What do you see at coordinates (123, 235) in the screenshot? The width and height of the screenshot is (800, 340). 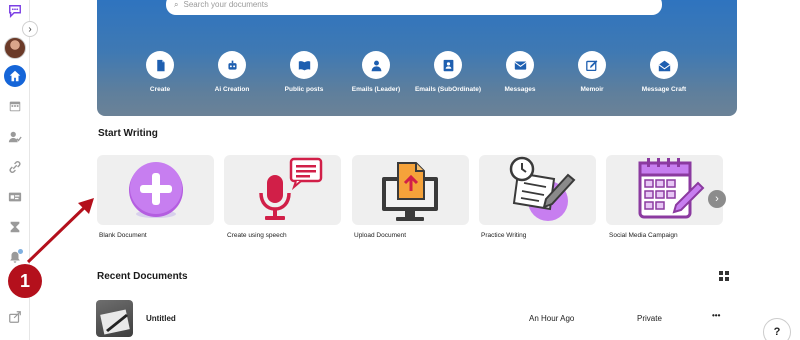 I see `card-label: Blank Document` at bounding box center [123, 235].